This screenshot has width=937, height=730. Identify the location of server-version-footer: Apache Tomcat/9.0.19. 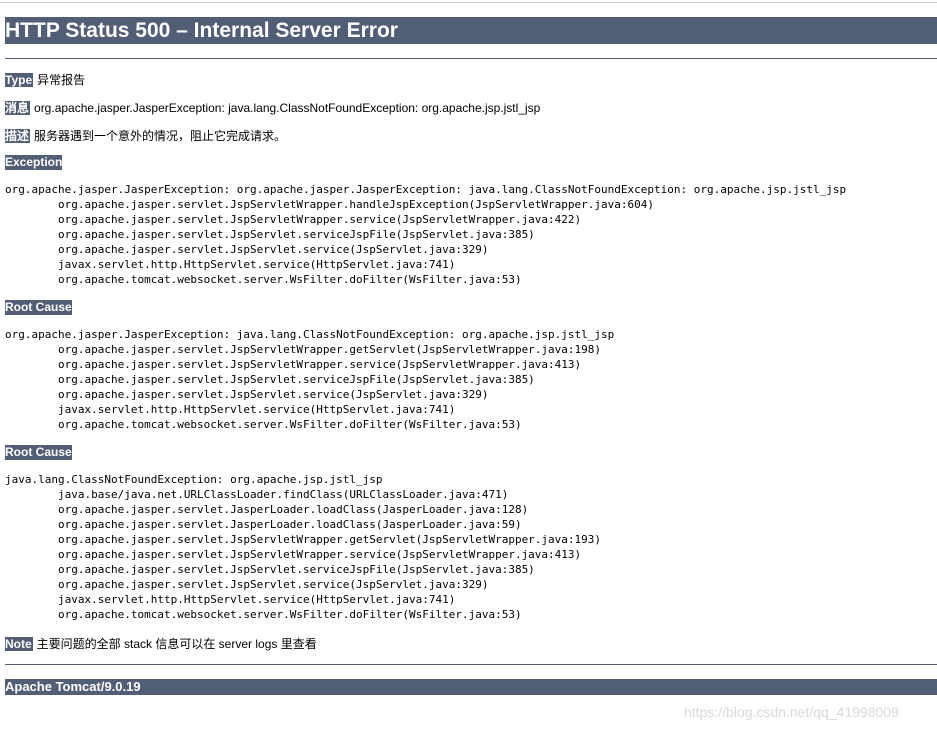
(471, 687).